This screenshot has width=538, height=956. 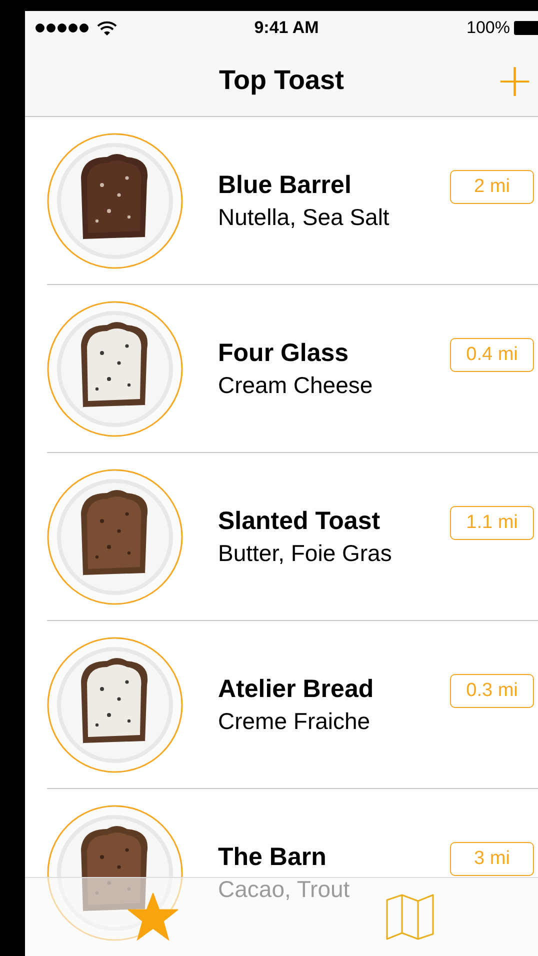 I want to click on place-name: Blue Barrel, so click(x=285, y=185).